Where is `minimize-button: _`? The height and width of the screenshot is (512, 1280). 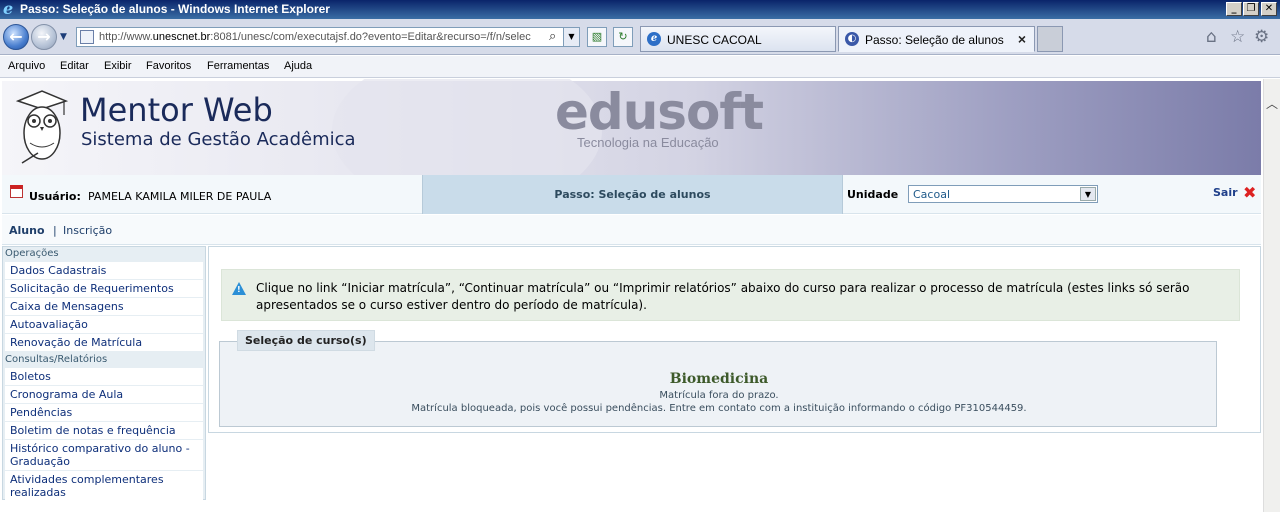
minimize-button: _ is located at coordinates (1234, 9).